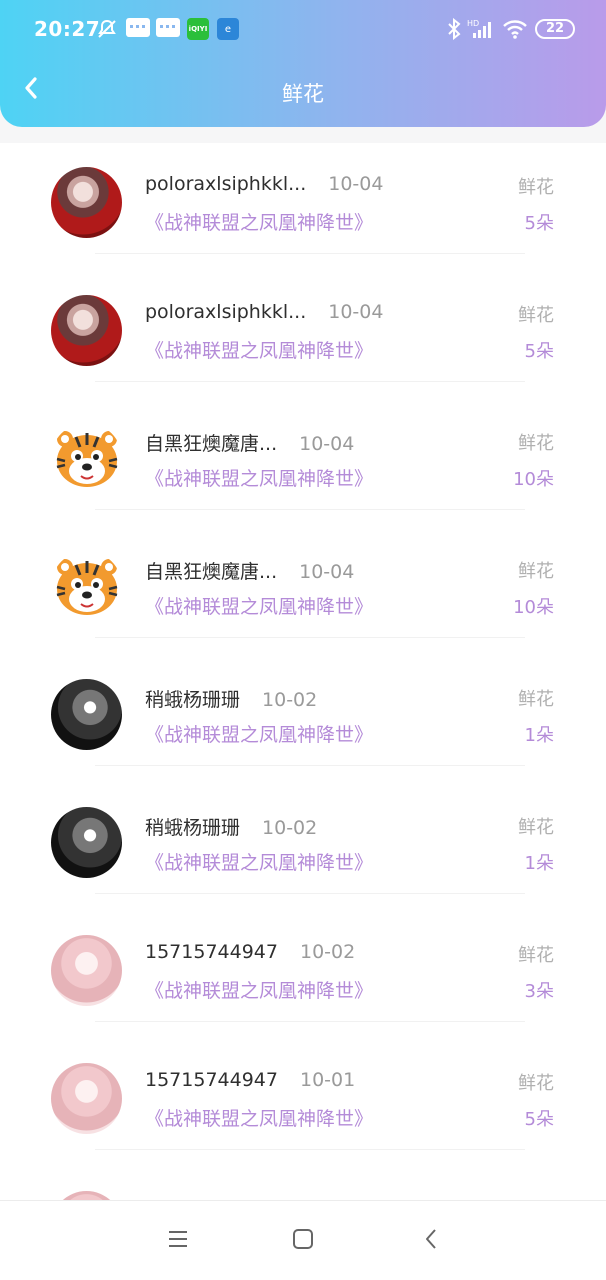 The height and width of the screenshot is (1280, 606). Describe the element at coordinates (515, 29) in the screenshot. I see `wifi-icon` at that location.